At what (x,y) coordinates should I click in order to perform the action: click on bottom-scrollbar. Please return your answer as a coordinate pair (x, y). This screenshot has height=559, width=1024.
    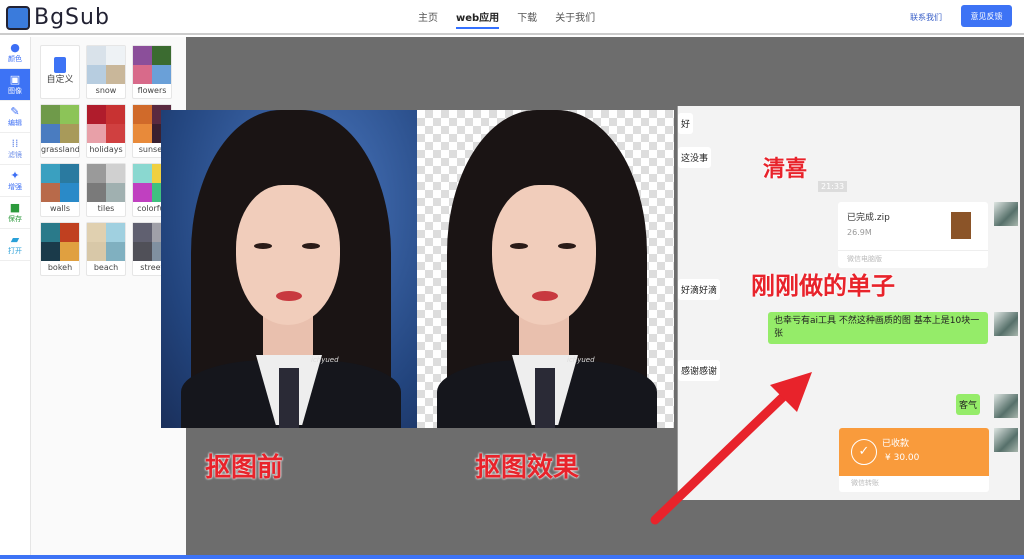
    Looking at the image, I should click on (512, 557).